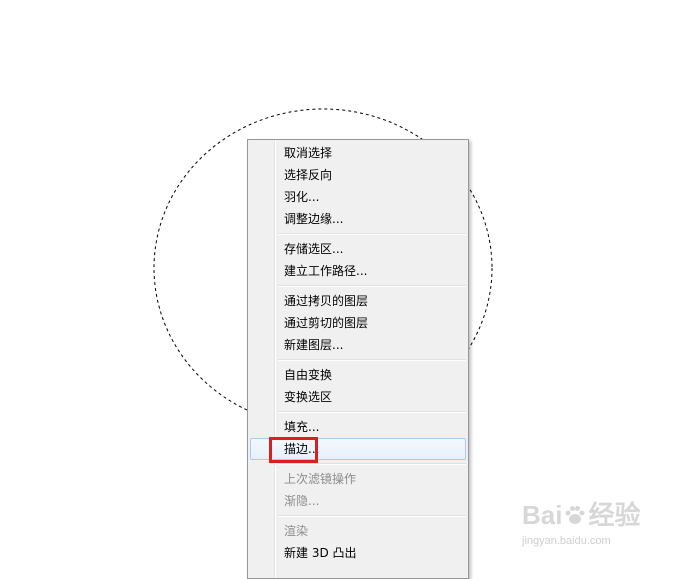  I want to click on menu-item: 选择反向, so click(358, 175).